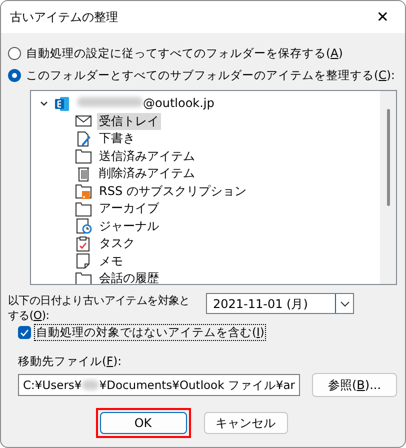 This screenshot has width=406, height=448. What do you see at coordinates (83, 138) in the screenshot?
I see `draft-icon` at bounding box center [83, 138].